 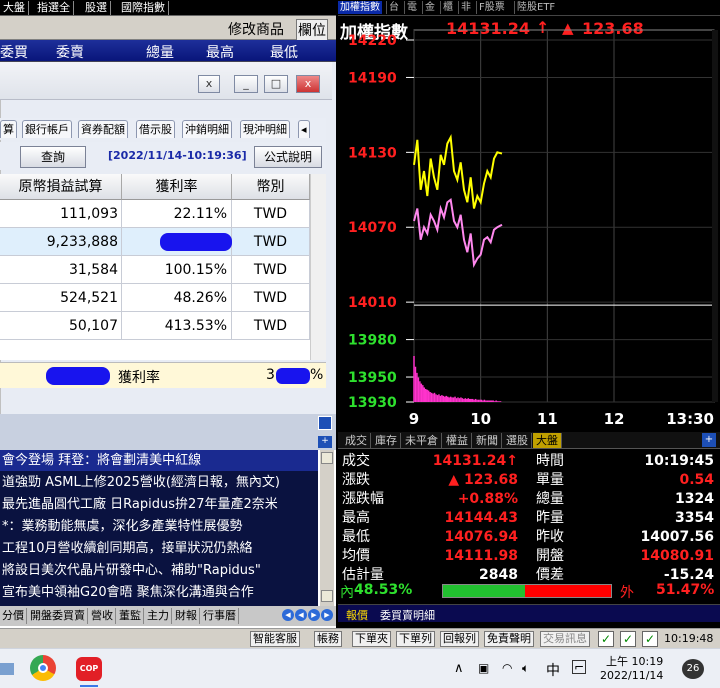 What do you see at coordinates (317, 375) in the screenshot?
I see `summary-suffix: %` at bounding box center [317, 375].